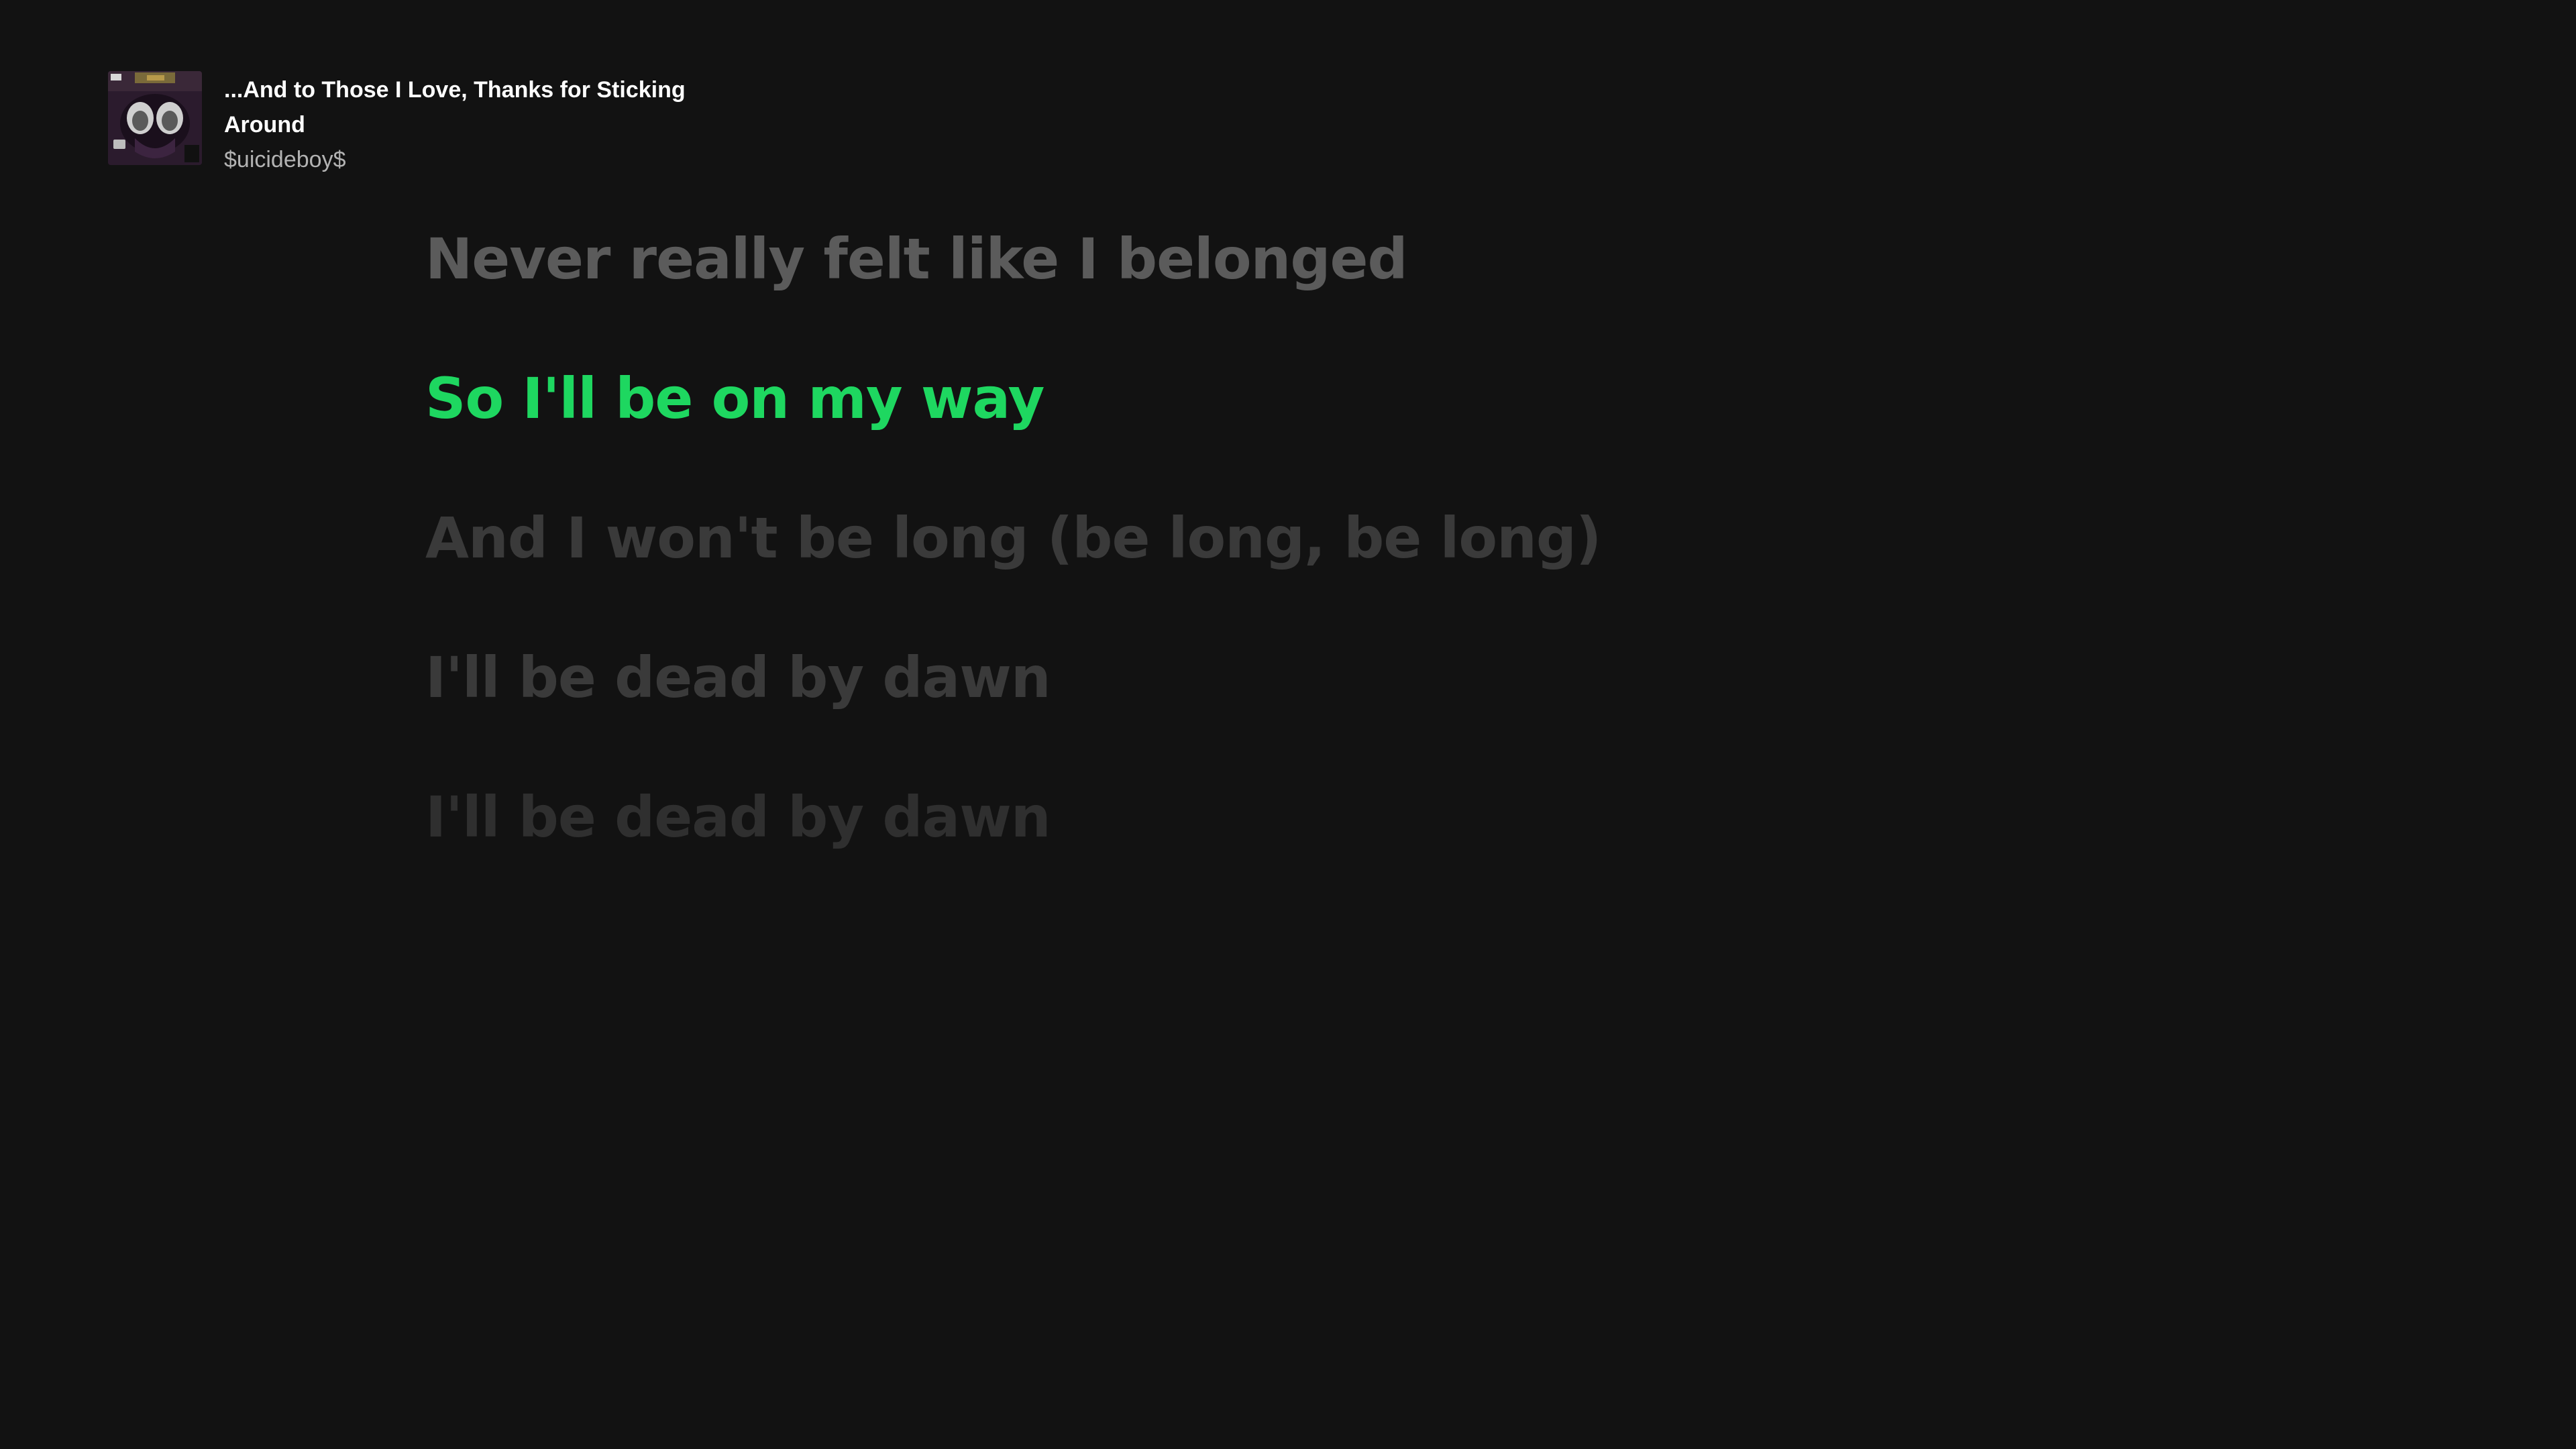  Describe the element at coordinates (1013, 398) in the screenshot. I see `lyric-line-active: So I'll be on my way` at that location.